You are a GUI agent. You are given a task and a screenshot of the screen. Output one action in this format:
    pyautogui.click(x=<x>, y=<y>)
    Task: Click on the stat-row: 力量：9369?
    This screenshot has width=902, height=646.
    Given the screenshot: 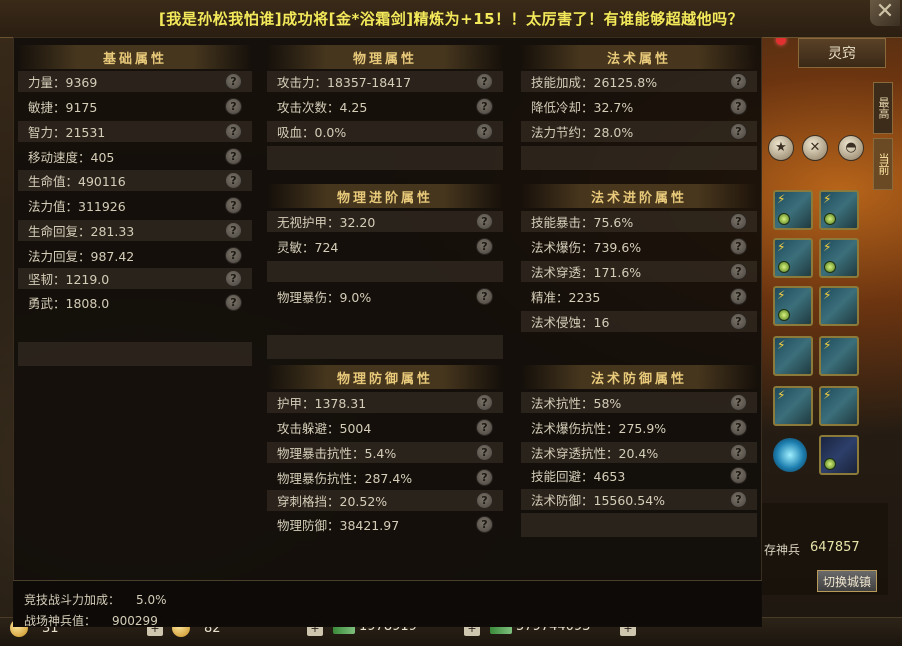 What is the action you would take?
    pyautogui.click(x=135, y=81)
    